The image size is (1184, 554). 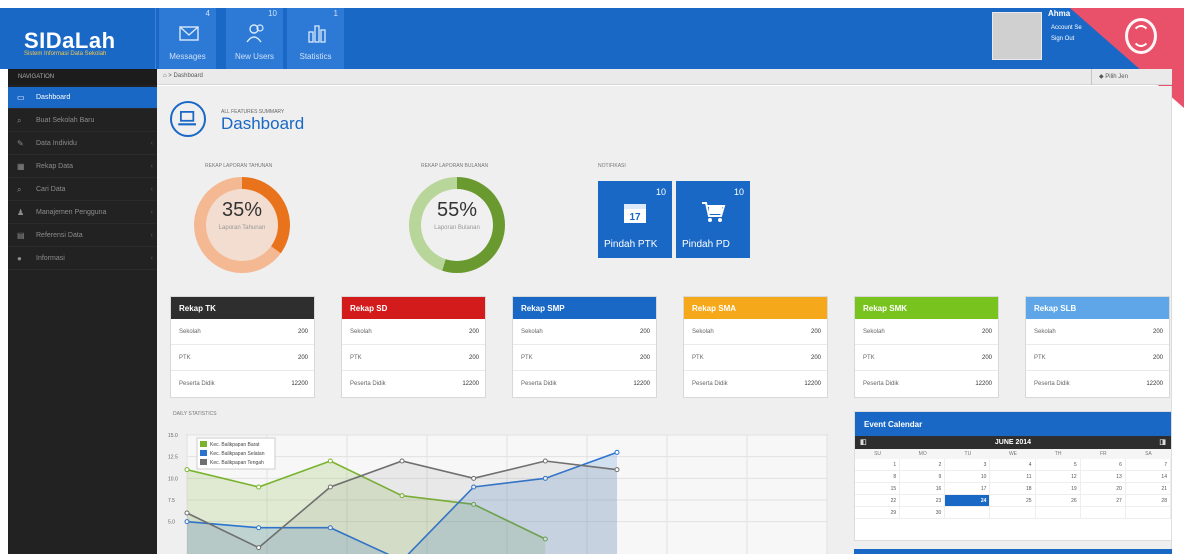 What do you see at coordinates (19, 258) in the screenshot?
I see `sidebar-item-icon: ●` at bounding box center [19, 258].